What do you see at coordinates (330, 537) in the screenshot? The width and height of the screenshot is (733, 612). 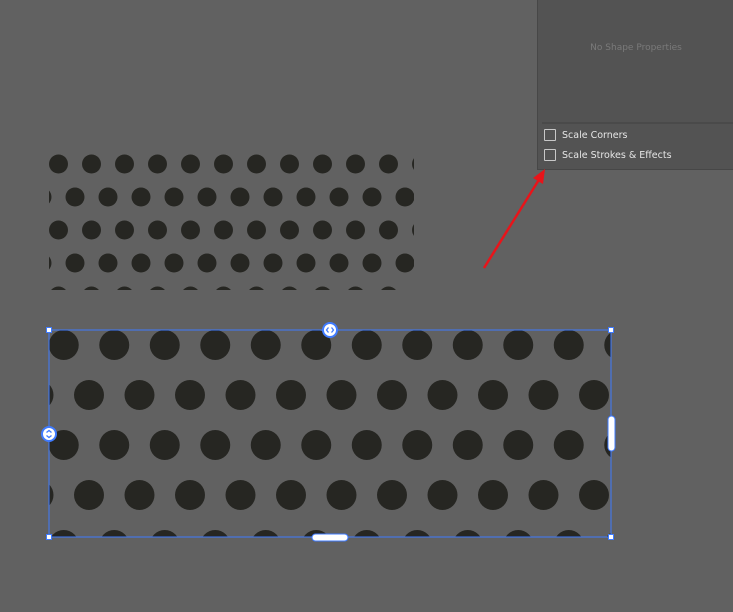 I see `bottom-resize-handle` at bounding box center [330, 537].